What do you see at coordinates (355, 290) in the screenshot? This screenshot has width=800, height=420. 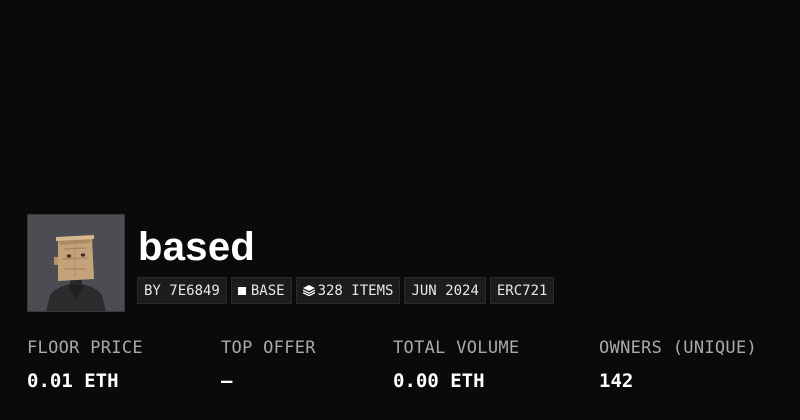 I see `items-tag-label: 328 ITEMS` at bounding box center [355, 290].